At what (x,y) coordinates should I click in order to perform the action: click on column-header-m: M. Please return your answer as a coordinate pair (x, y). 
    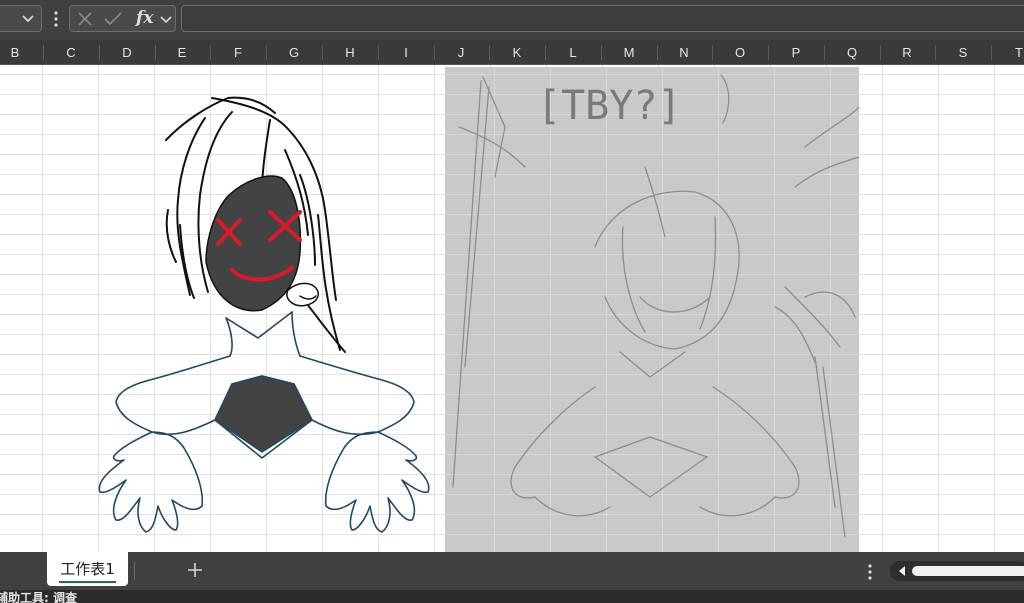
    Looking at the image, I should click on (629, 52).